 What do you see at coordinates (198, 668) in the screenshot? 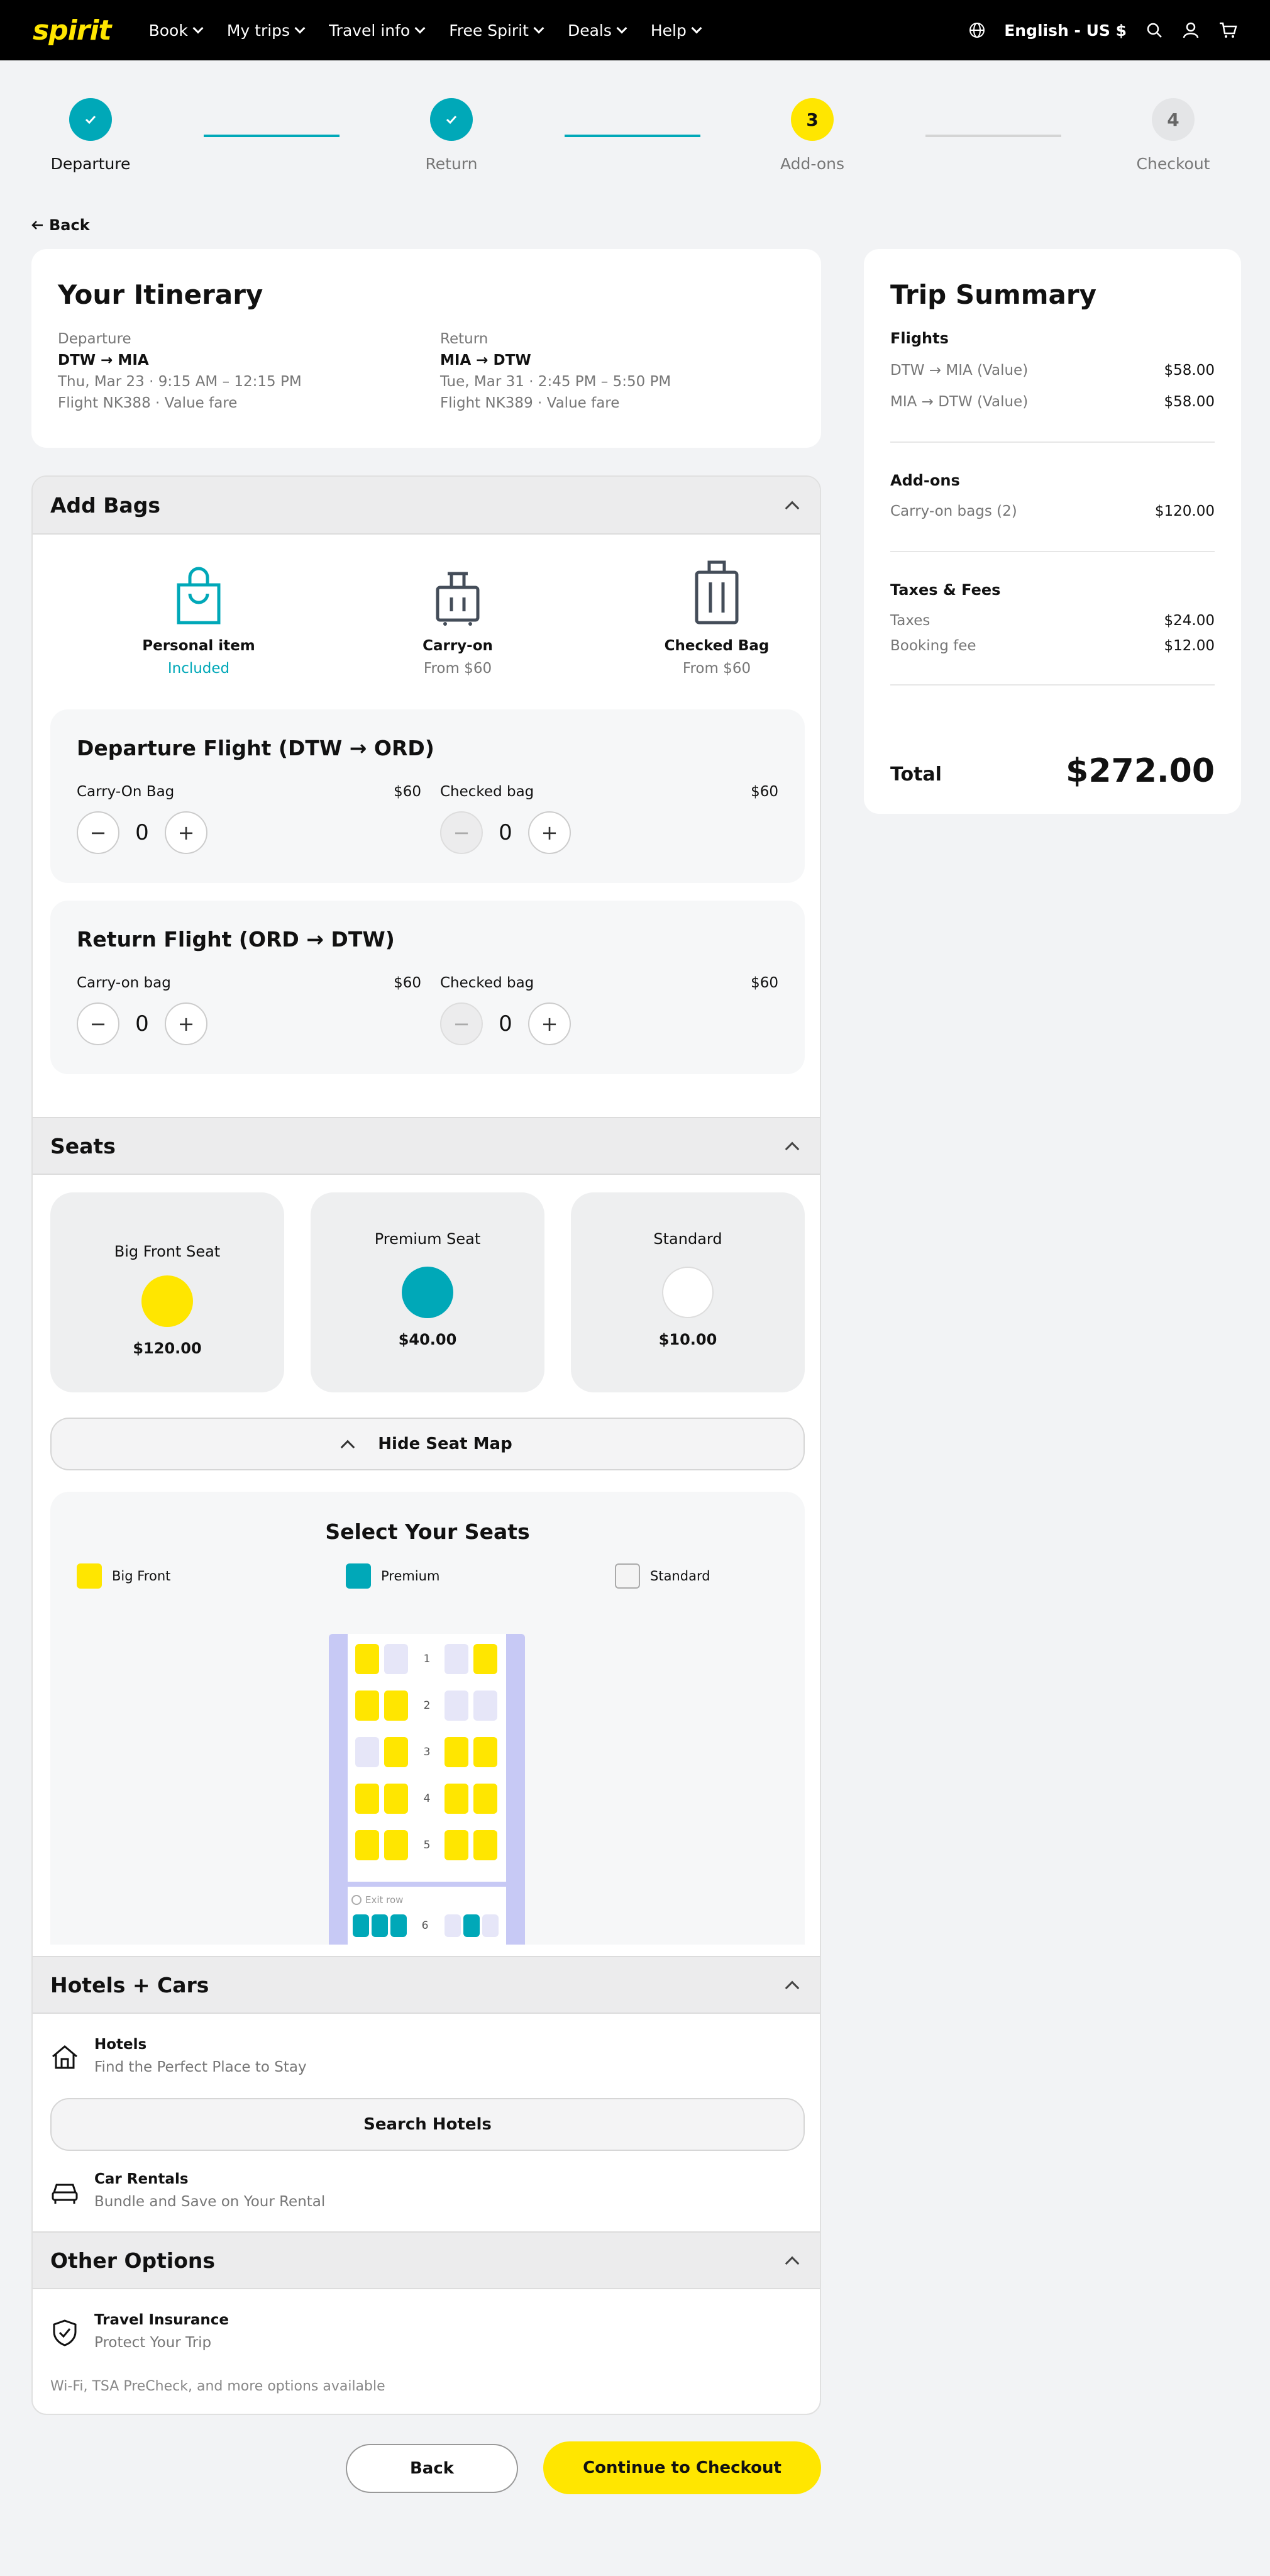
I see `bagtype-sub: Included` at bounding box center [198, 668].